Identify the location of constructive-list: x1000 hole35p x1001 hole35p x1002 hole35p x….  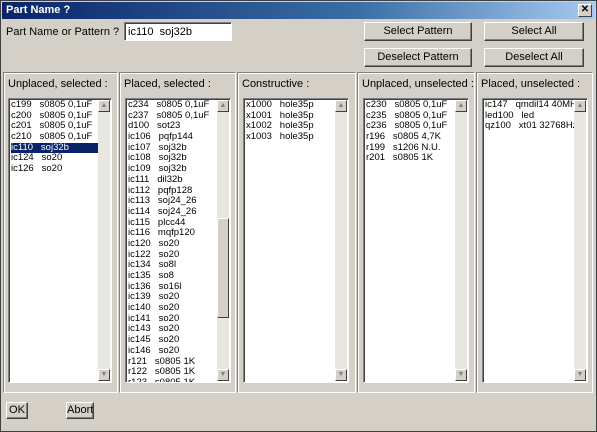
(296, 240).